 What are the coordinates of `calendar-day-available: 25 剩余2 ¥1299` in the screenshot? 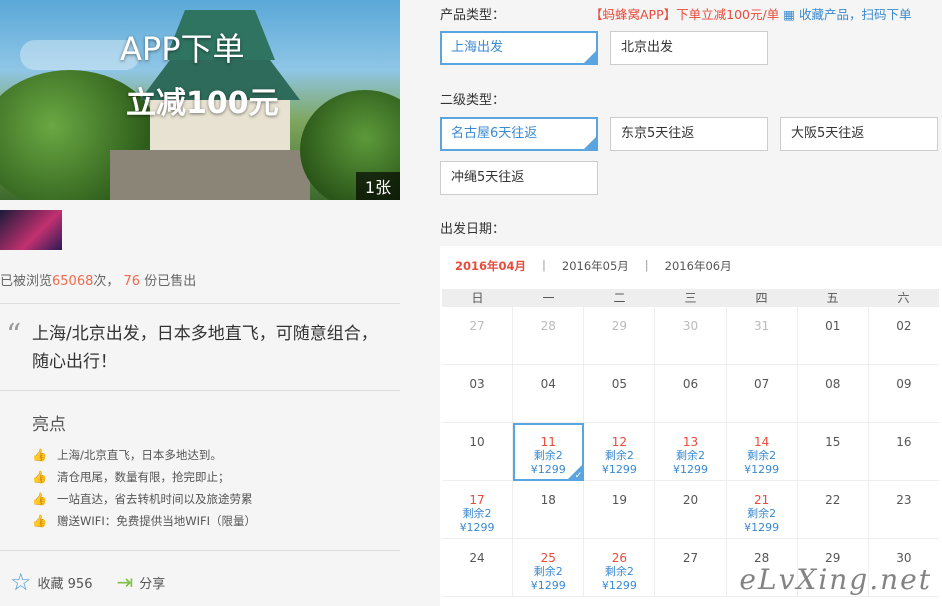 It's located at (549, 568).